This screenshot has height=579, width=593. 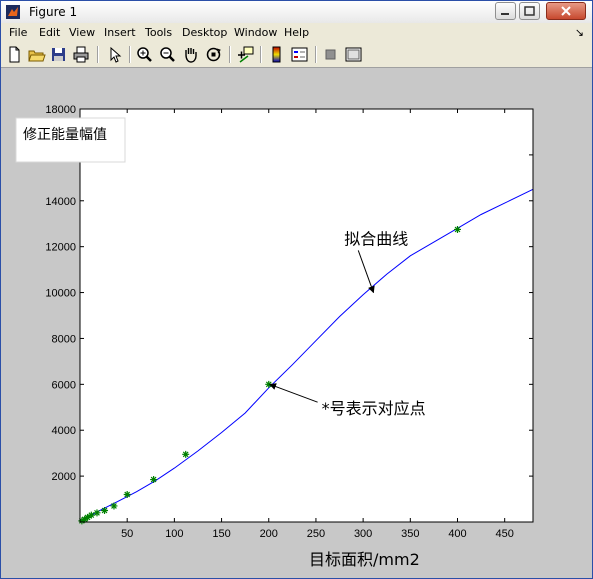 What do you see at coordinates (364, 559) in the screenshot?
I see `xlabel-text: 目标面积/mm2` at bounding box center [364, 559].